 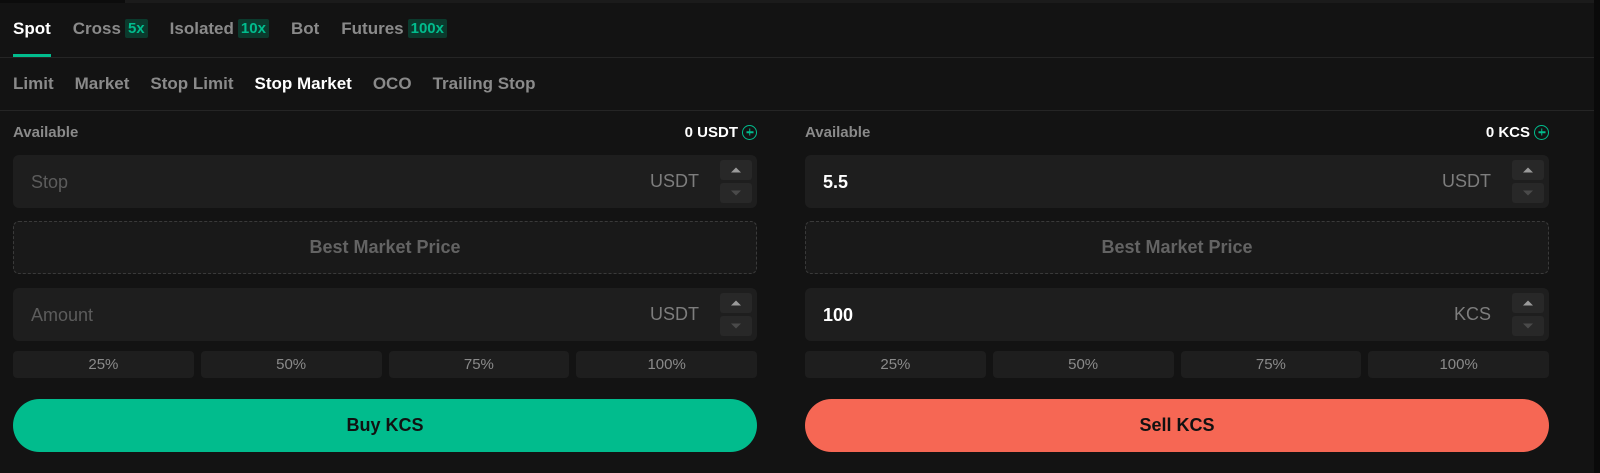 I want to click on tab-spot: Spot, so click(x=32, y=28).